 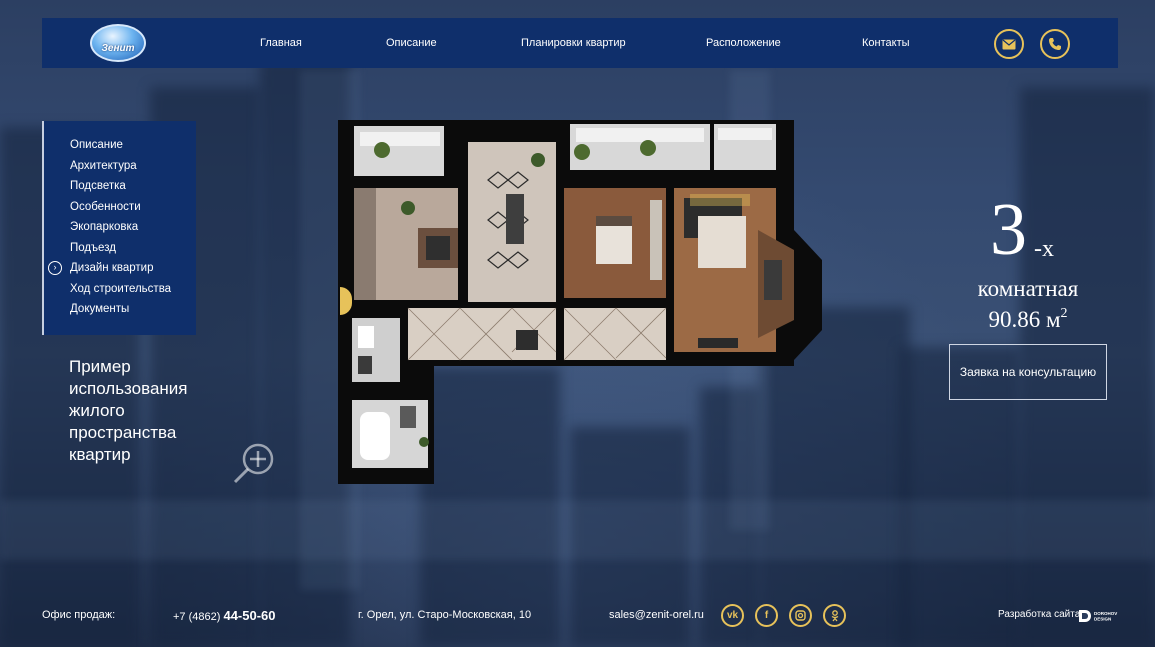 I want to click on phone-icon, so click(x=1055, y=44).